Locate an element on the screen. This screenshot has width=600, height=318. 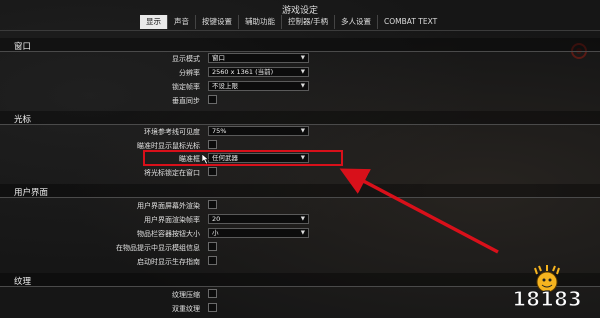
watermark-logo: 18183 is located at coordinates (547, 288).